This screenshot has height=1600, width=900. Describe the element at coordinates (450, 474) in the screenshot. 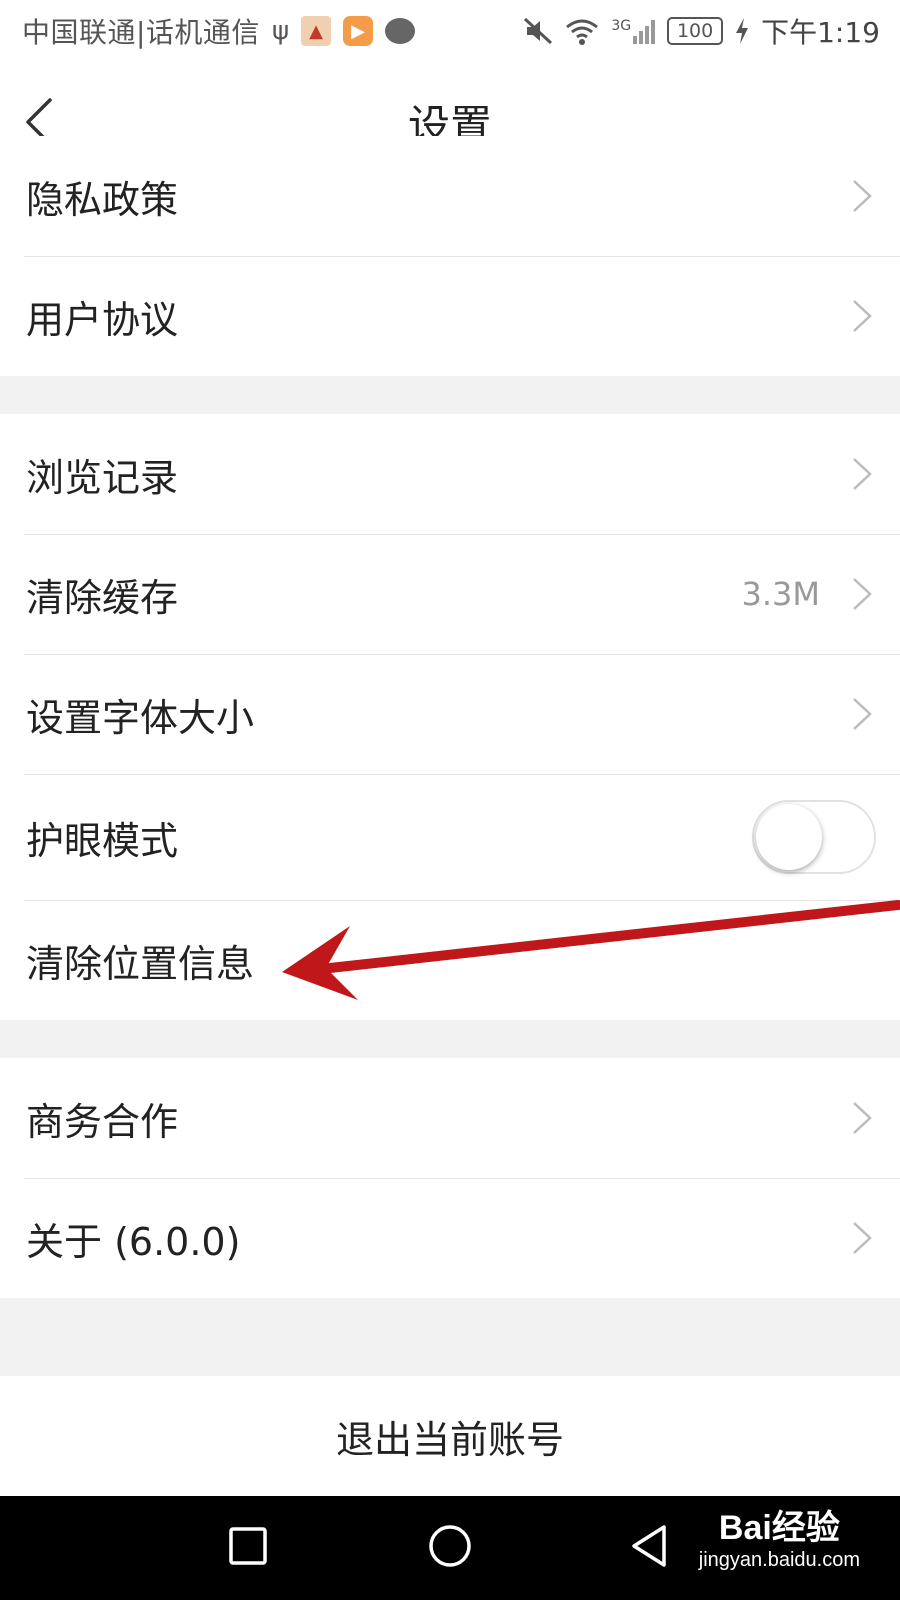

I see `settings-item-browse-history: 浏览记录` at that location.